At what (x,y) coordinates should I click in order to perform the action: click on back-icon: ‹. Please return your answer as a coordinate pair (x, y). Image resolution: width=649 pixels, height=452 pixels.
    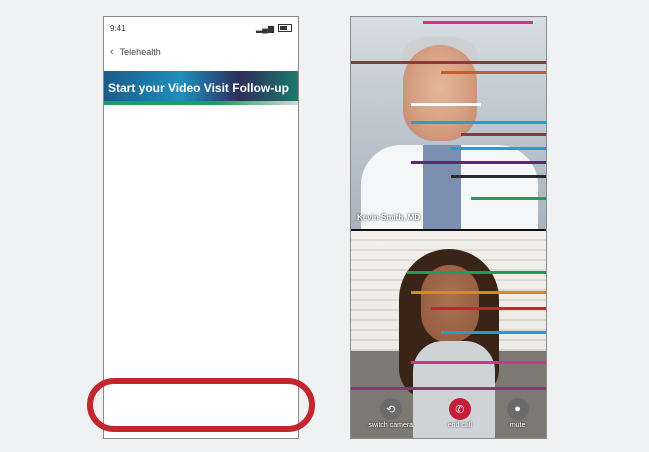
    Looking at the image, I should click on (112, 52).